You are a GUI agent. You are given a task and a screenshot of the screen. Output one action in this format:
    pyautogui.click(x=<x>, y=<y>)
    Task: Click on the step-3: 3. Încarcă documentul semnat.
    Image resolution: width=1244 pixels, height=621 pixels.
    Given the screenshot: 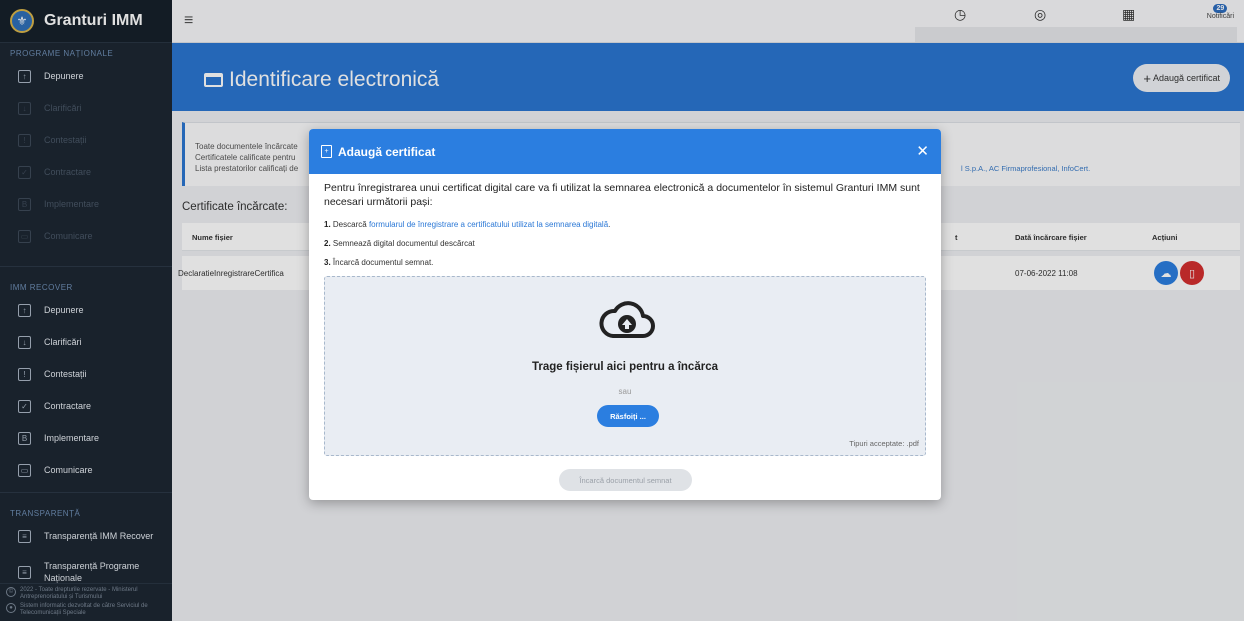 What is the action you would take?
    pyautogui.click(x=378, y=262)
    